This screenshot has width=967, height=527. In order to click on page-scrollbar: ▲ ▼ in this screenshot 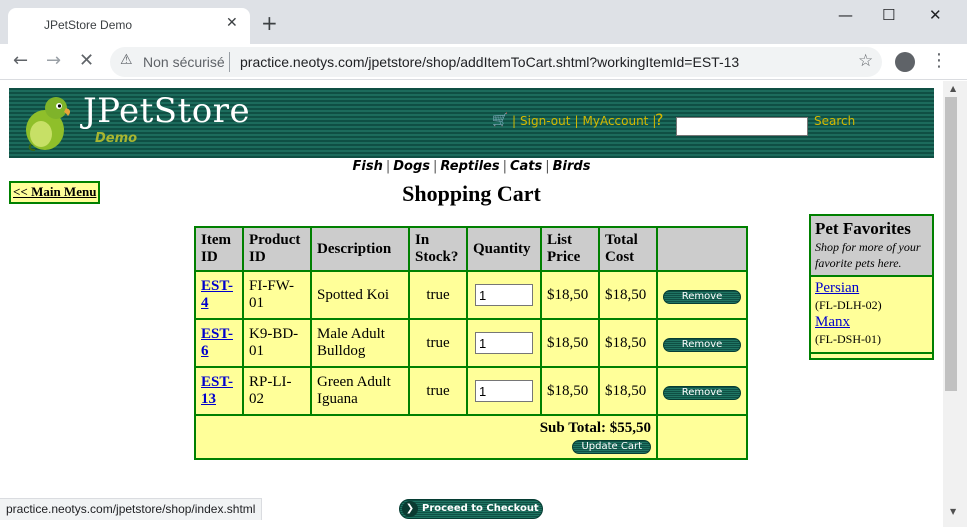, I will do `click(955, 304)`.